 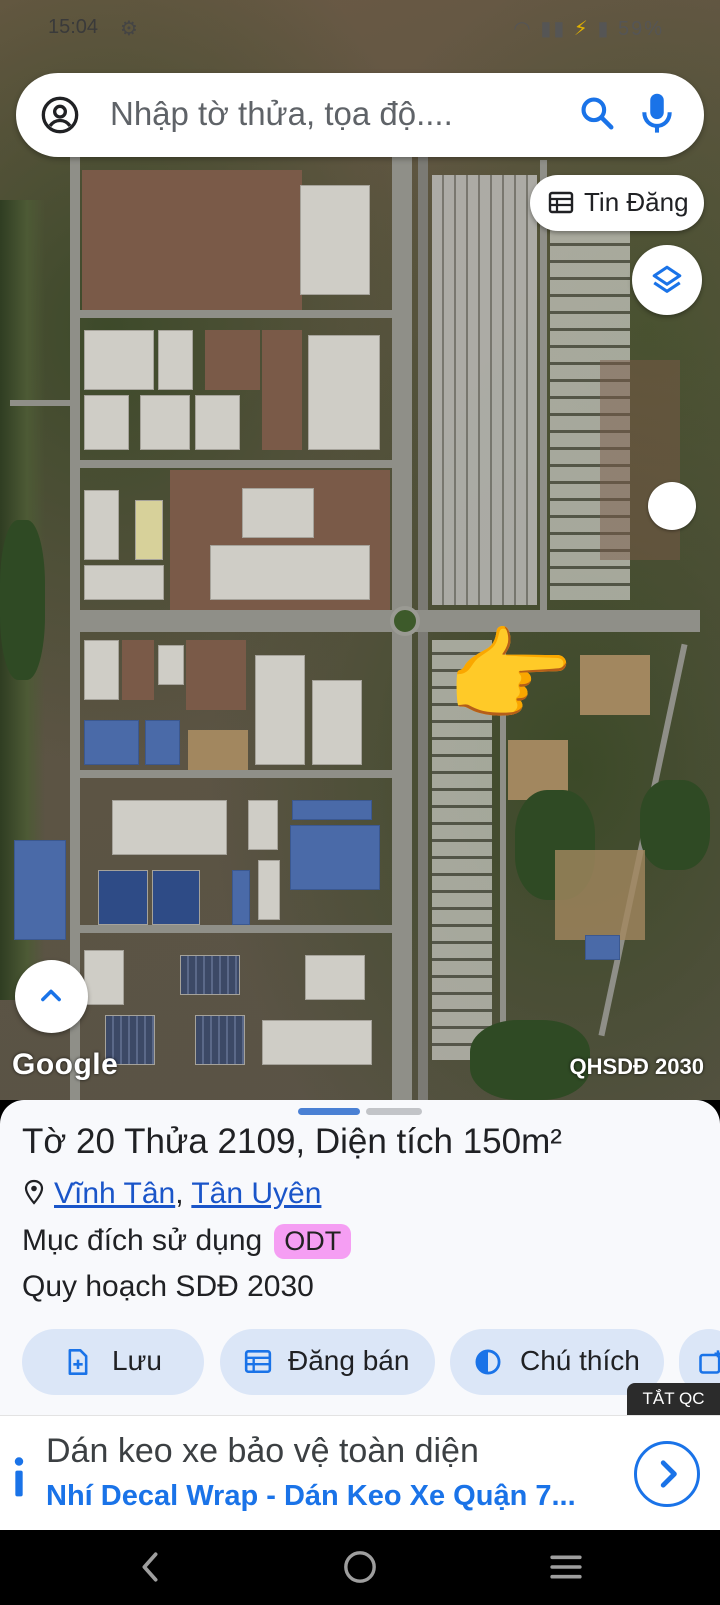 I want to click on sheet-handle, so click(x=394, y=1111).